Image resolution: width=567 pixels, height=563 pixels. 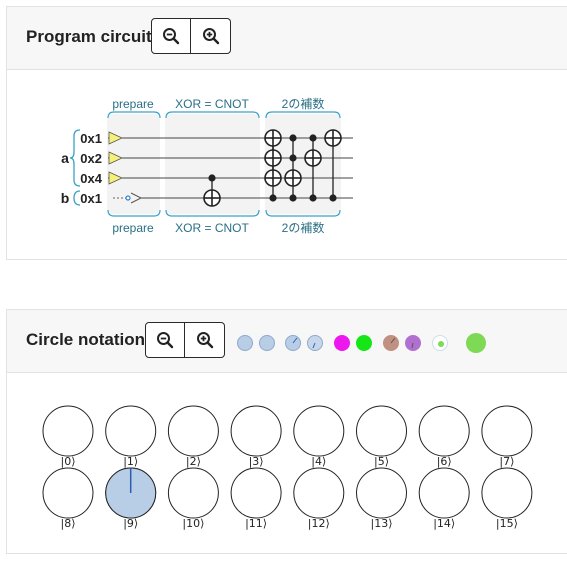 I want to click on state-circle-14: |14⟩, so click(x=444, y=498).